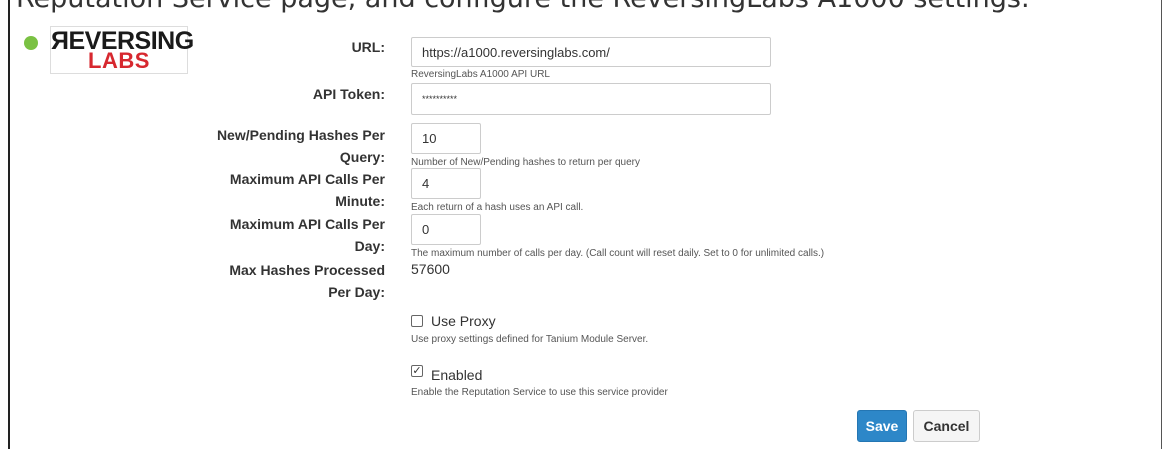  I want to click on calls-per-minute-label: Maximum API Calls Per Minute:, so click(282, 190).